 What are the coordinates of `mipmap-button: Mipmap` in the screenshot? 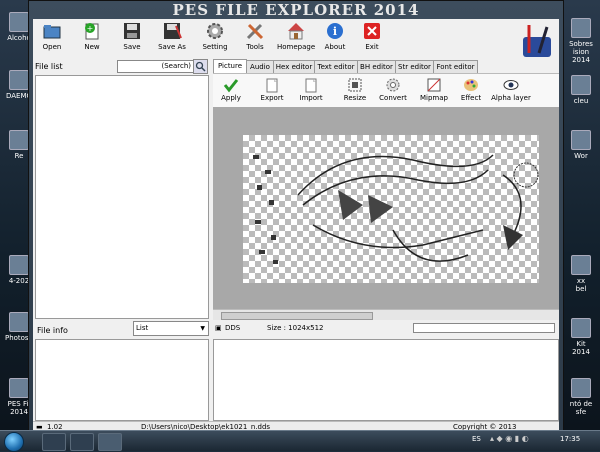 It's located at (434, 89).